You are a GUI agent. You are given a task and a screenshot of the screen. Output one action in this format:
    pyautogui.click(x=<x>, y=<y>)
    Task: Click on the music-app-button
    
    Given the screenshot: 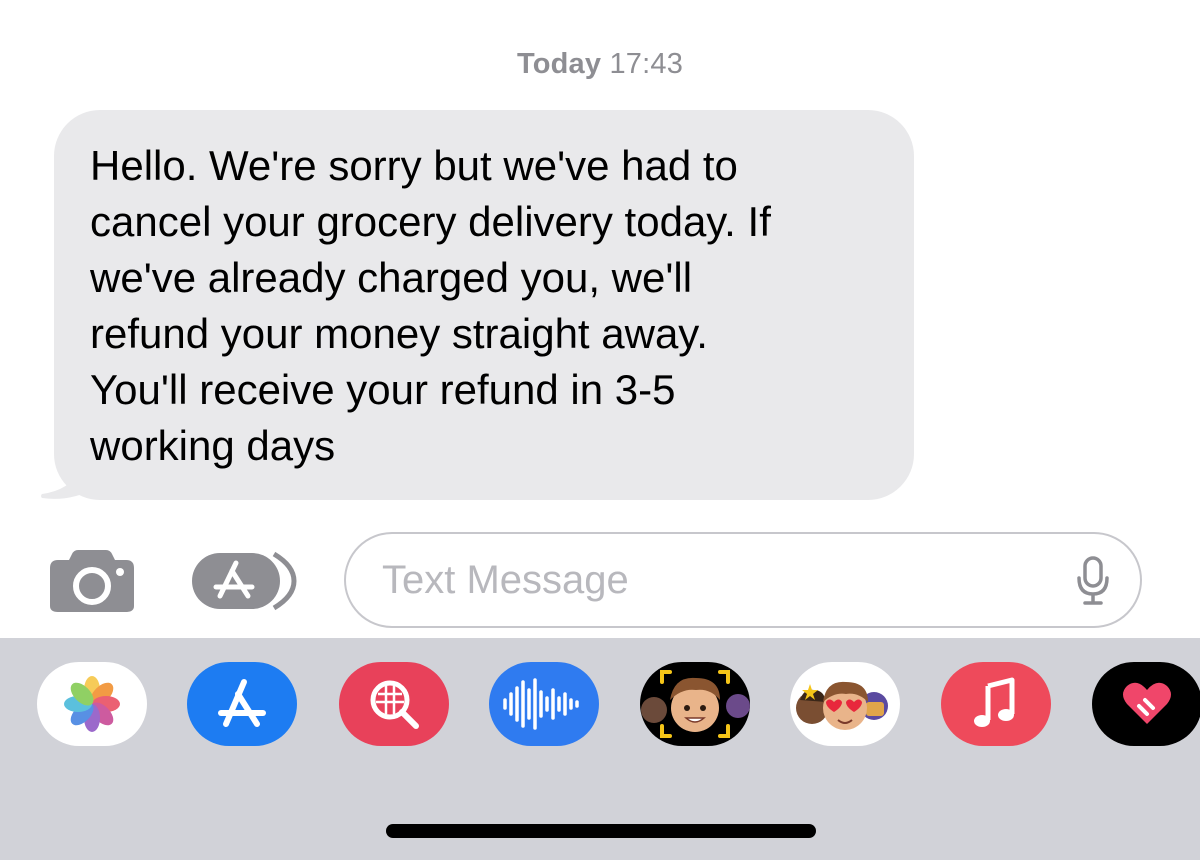 What is the action you would take?
    pyautogui.click(x=996, y=704)
    